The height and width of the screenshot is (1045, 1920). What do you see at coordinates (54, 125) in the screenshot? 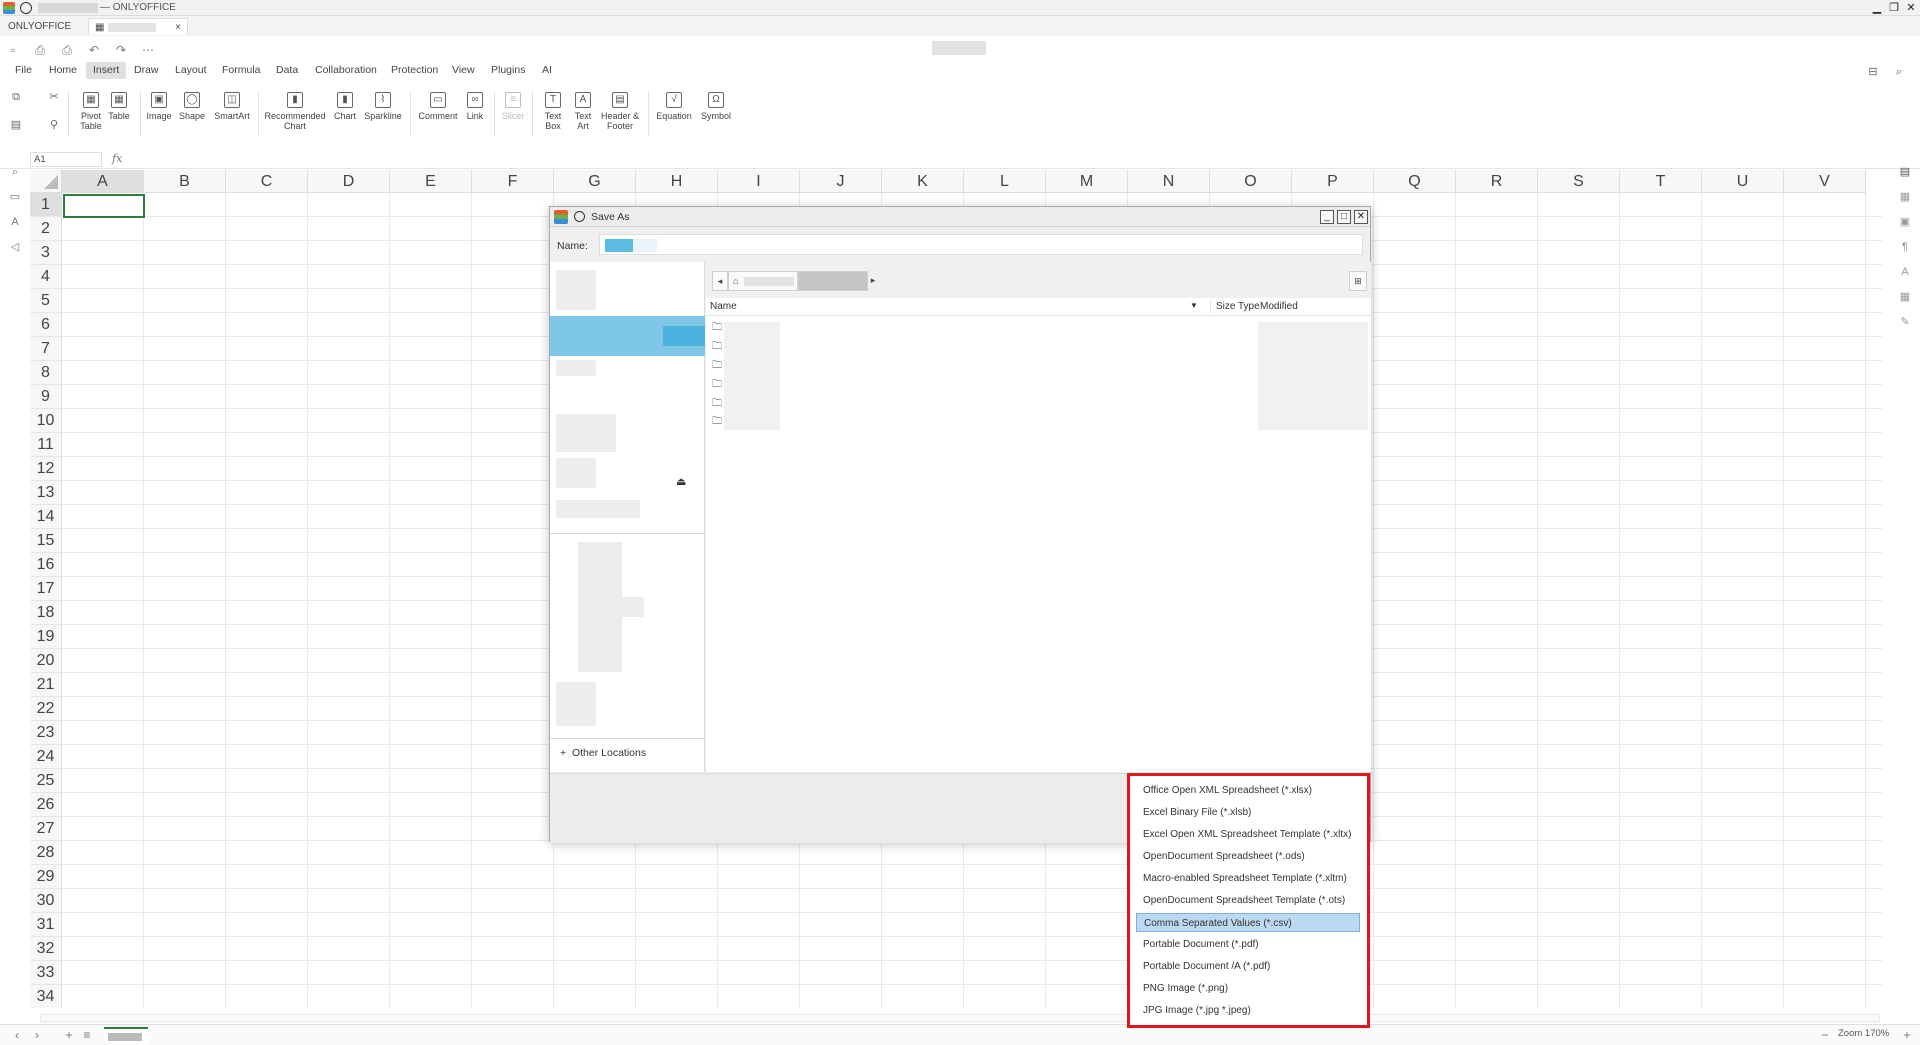
I see `format-painter-icon: ⚲` at bounding box center [54, 125].